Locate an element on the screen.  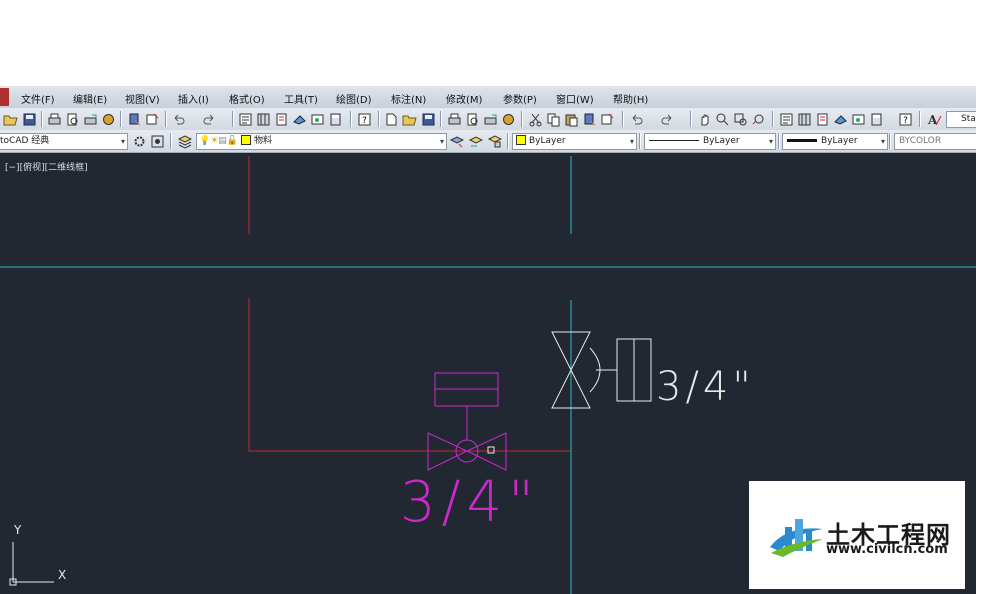
zoom-previous-icon is located at coordinates (758, 119).